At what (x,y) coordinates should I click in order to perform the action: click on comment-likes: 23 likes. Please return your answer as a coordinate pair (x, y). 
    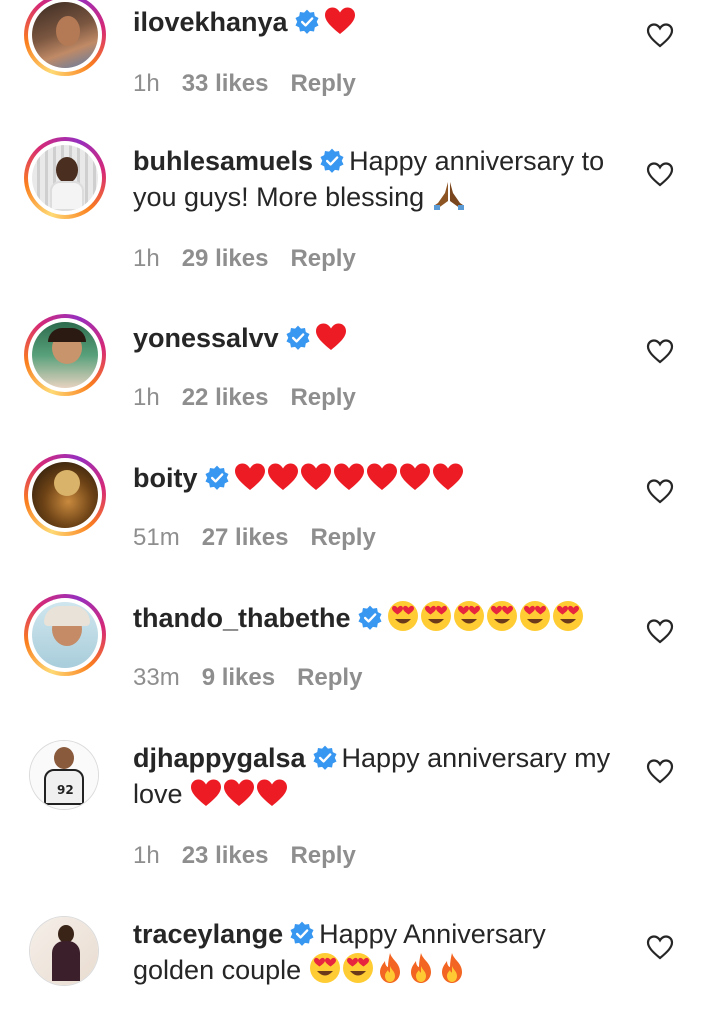
    Looking at the image, I should click on (225, 855).